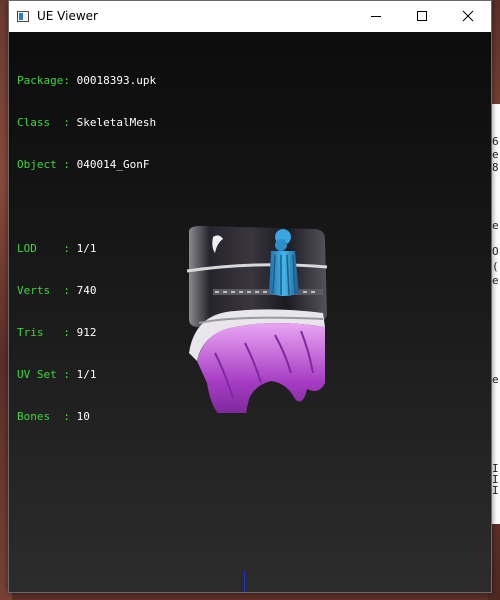  Describe the element at coordinates (495, 167) in the screenshot. I see `background-text: 8` at that location.